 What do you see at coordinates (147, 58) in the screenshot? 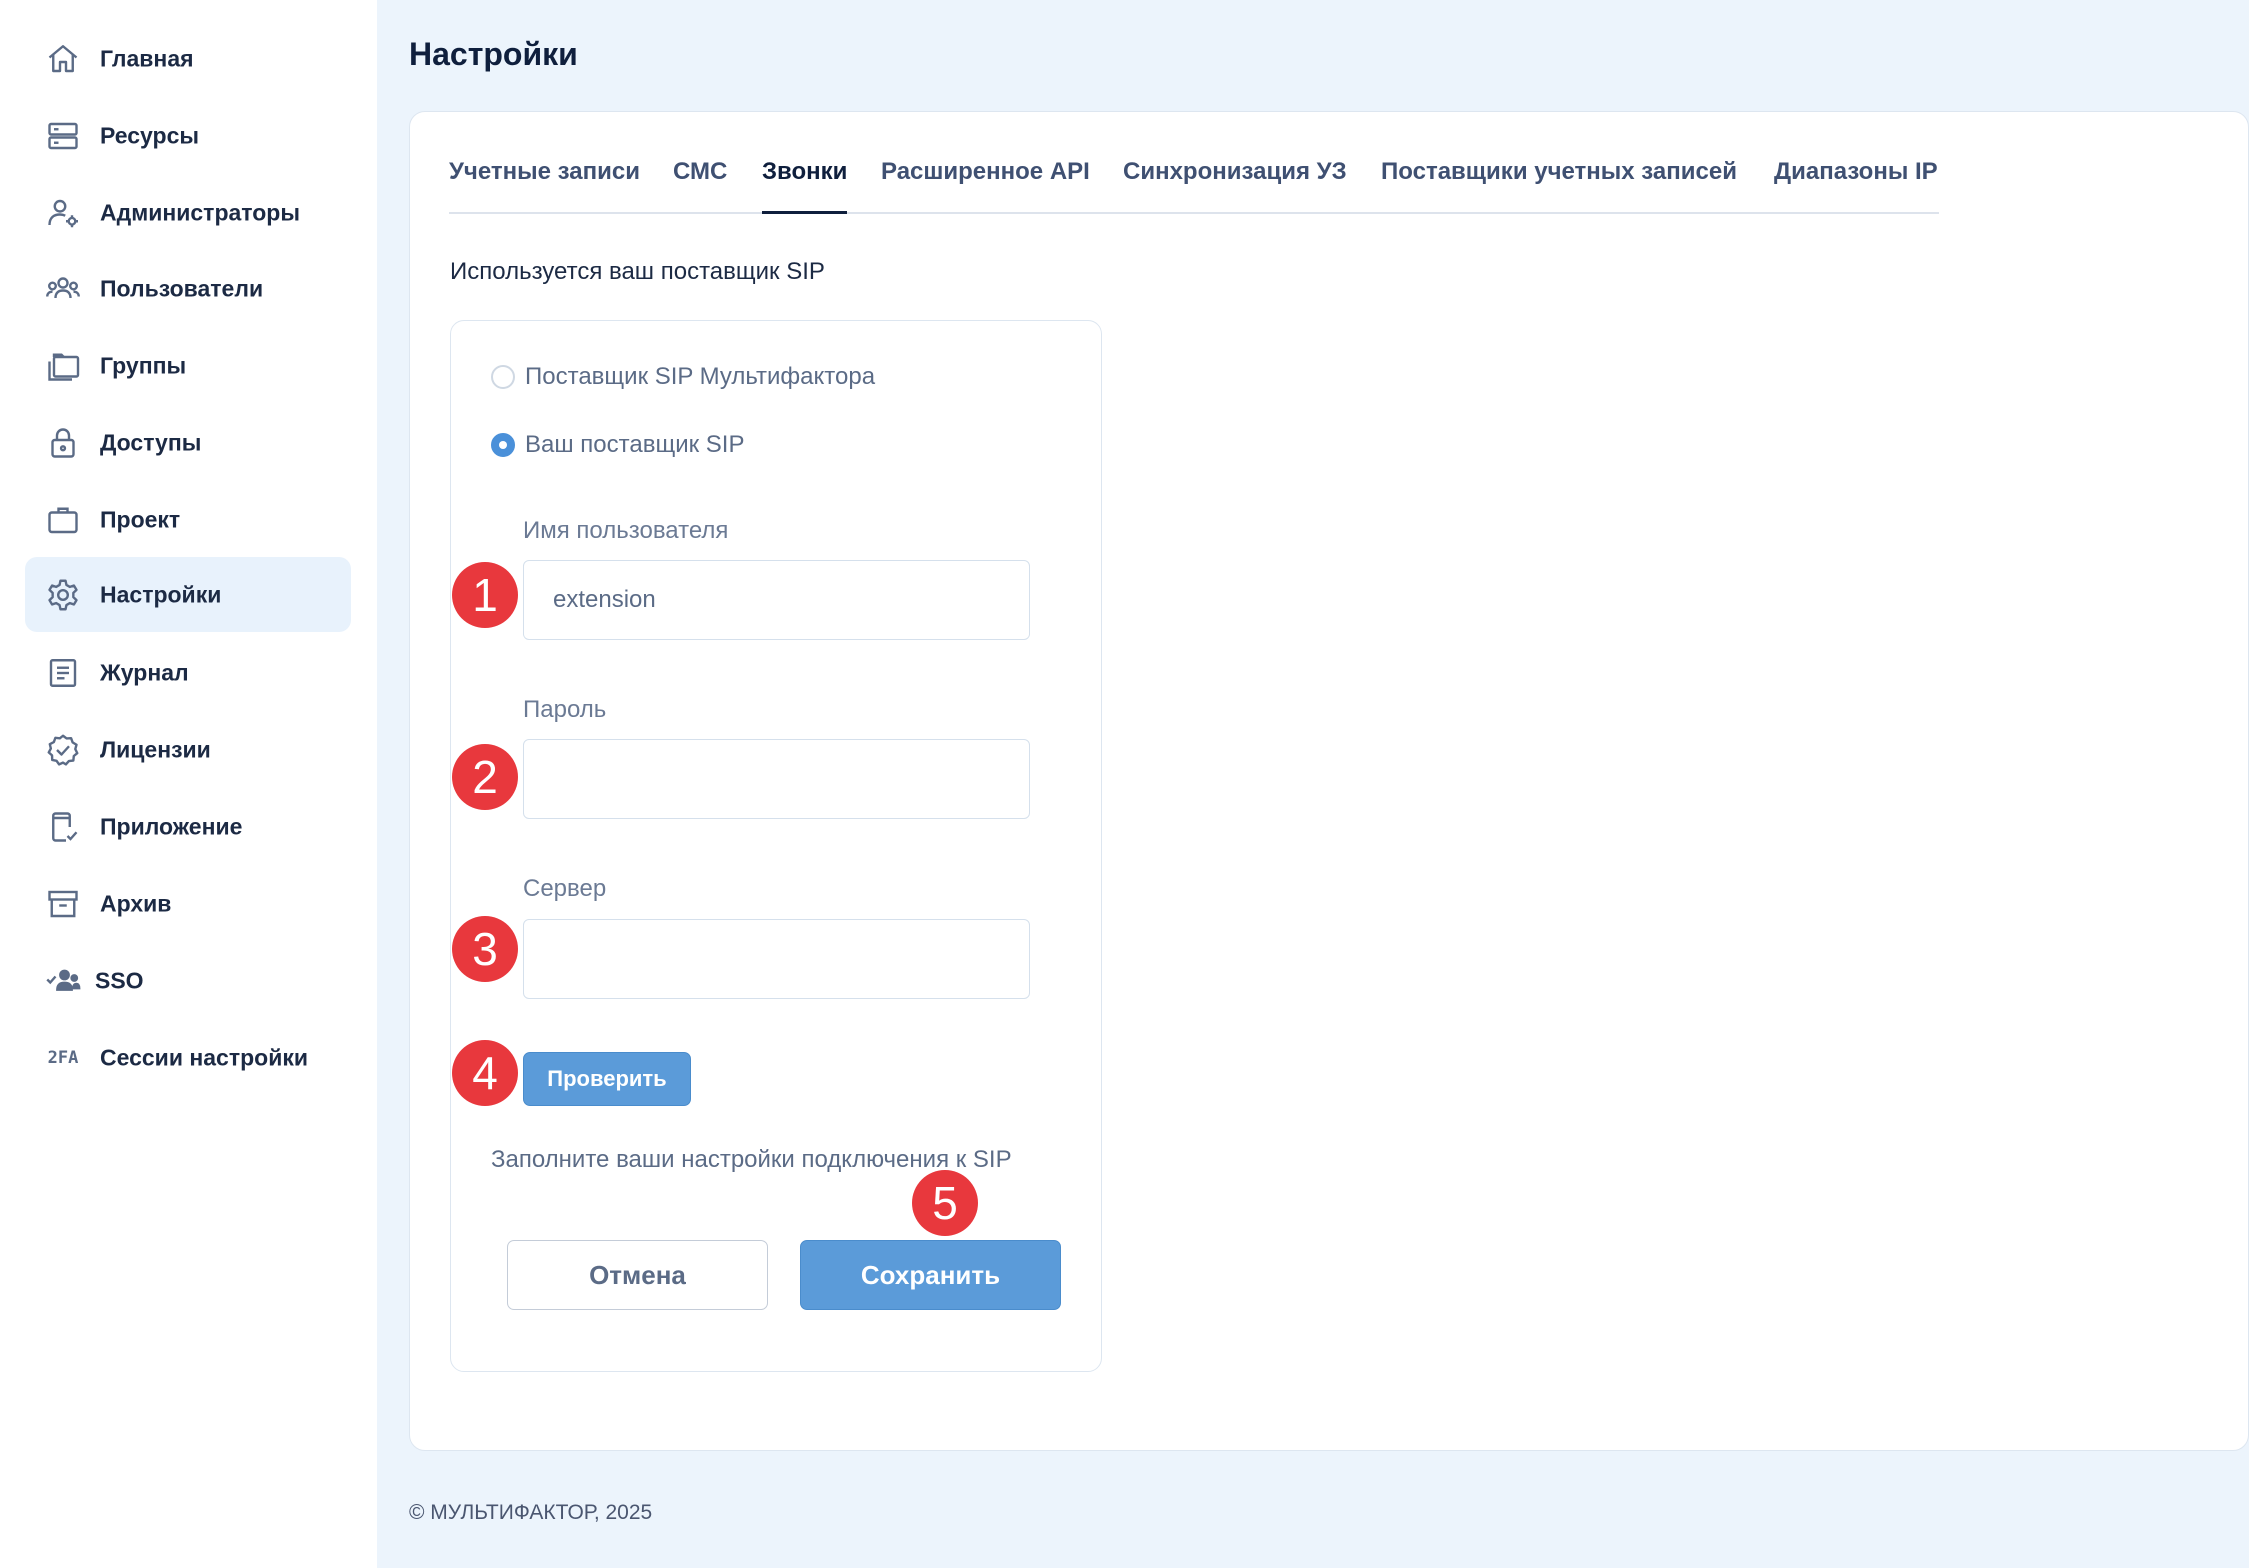
I see `sidebar-item-label: Главная` at bounding box center [147, 58].